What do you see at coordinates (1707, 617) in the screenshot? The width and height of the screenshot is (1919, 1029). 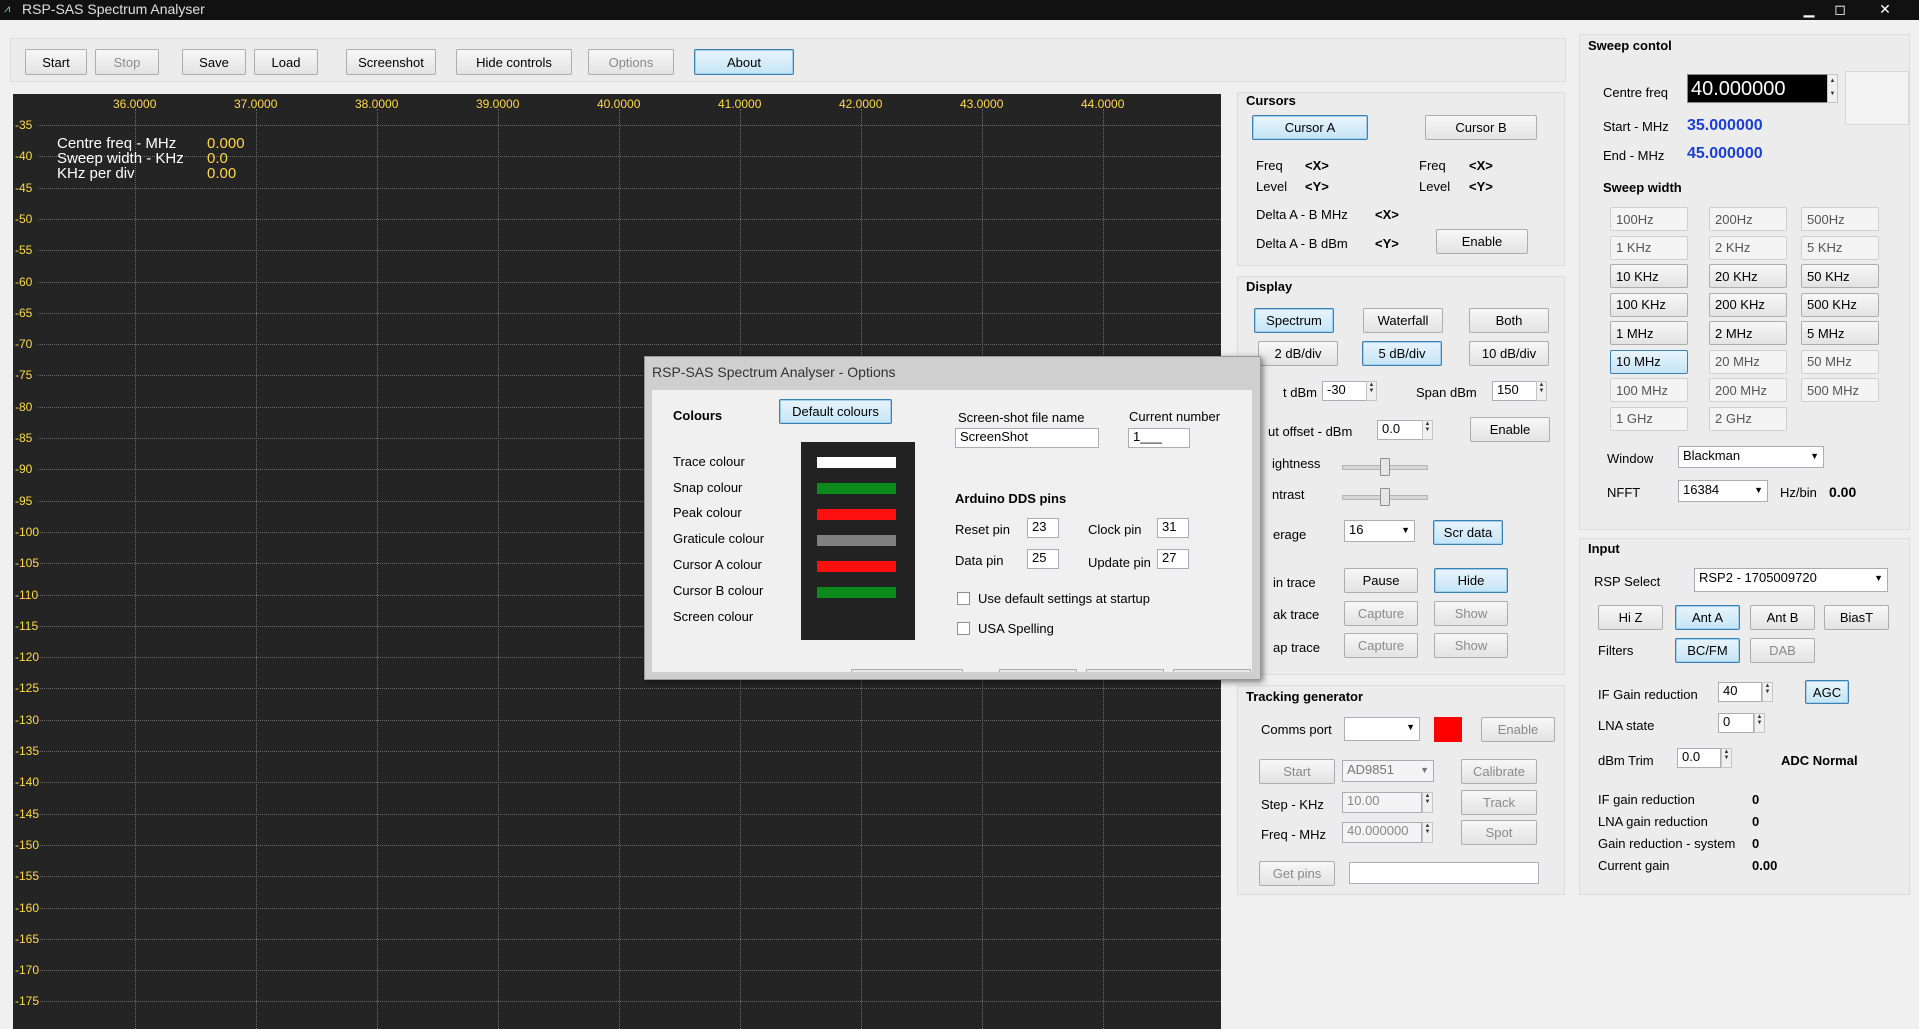 I see `ant-a-button: Ant A` at bounding box center [1707, 617].